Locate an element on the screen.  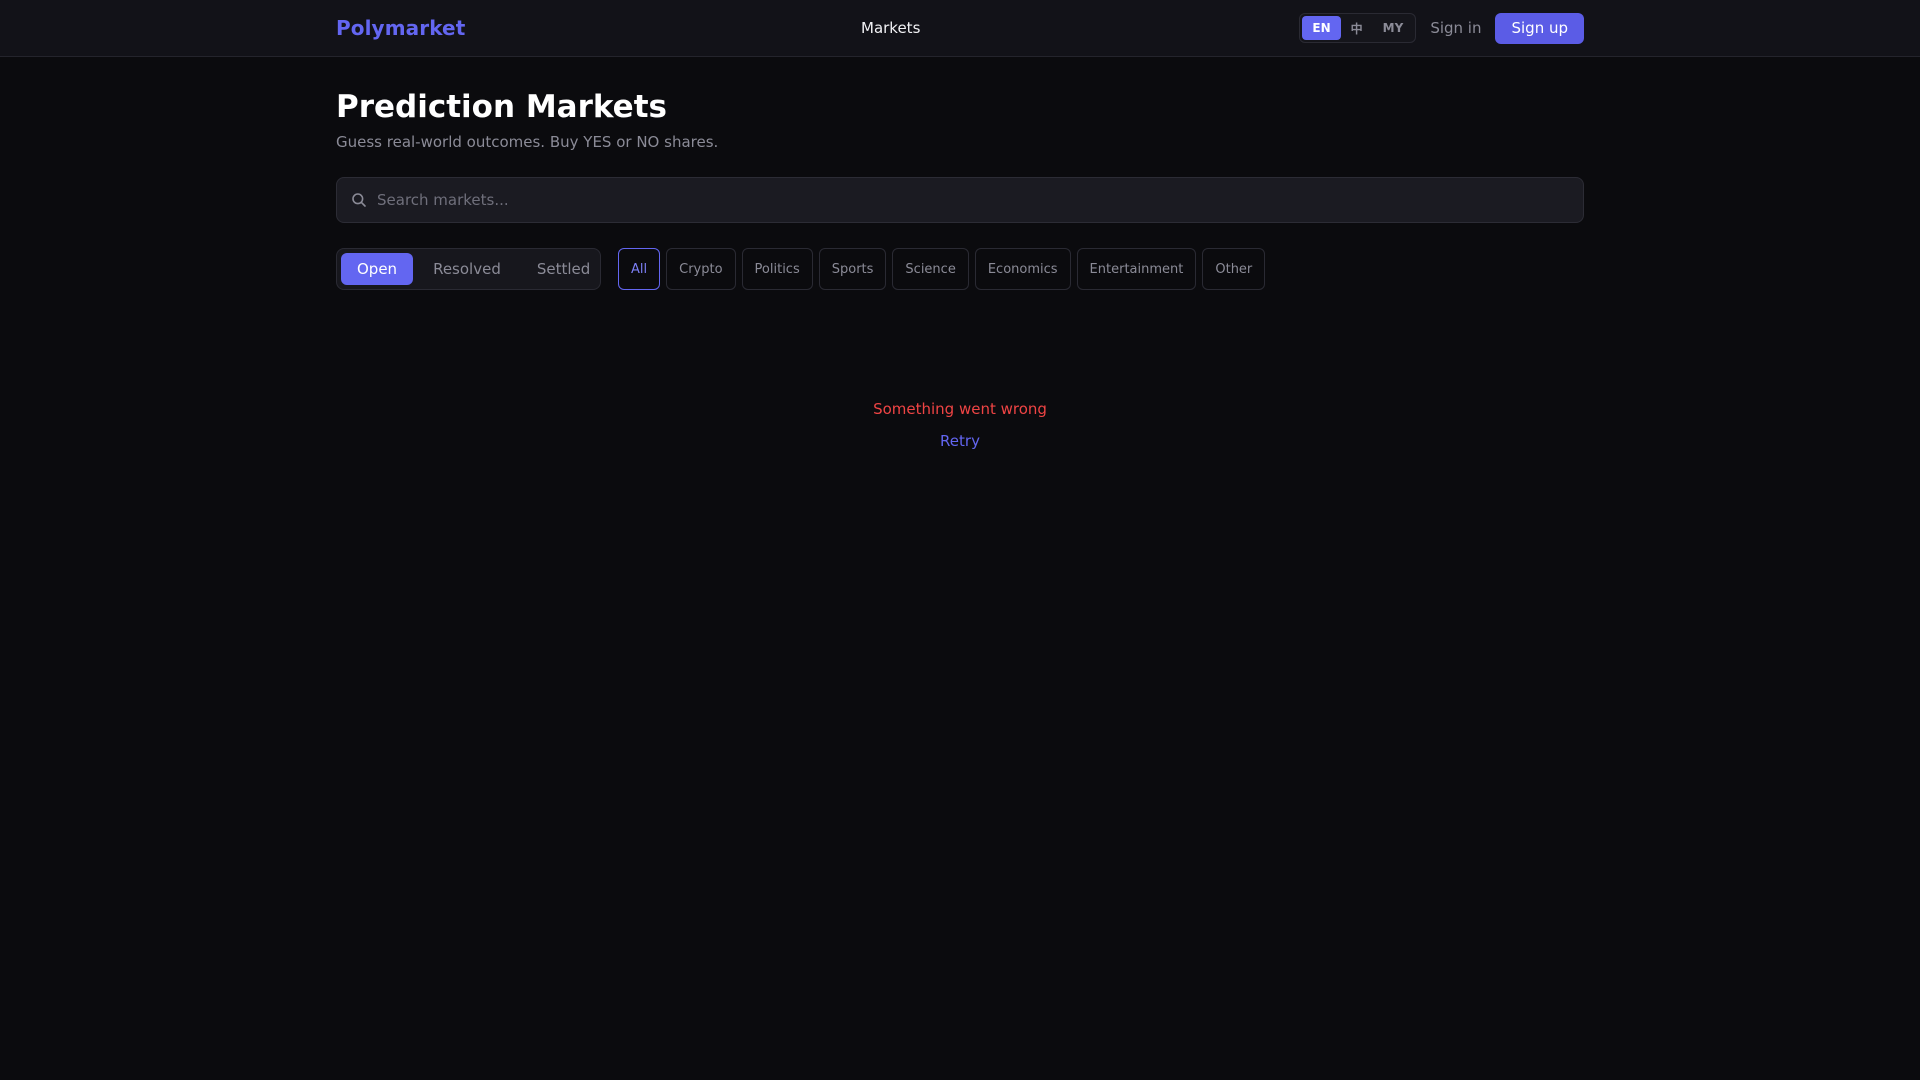
search-box is located at coordinates (960, 200).